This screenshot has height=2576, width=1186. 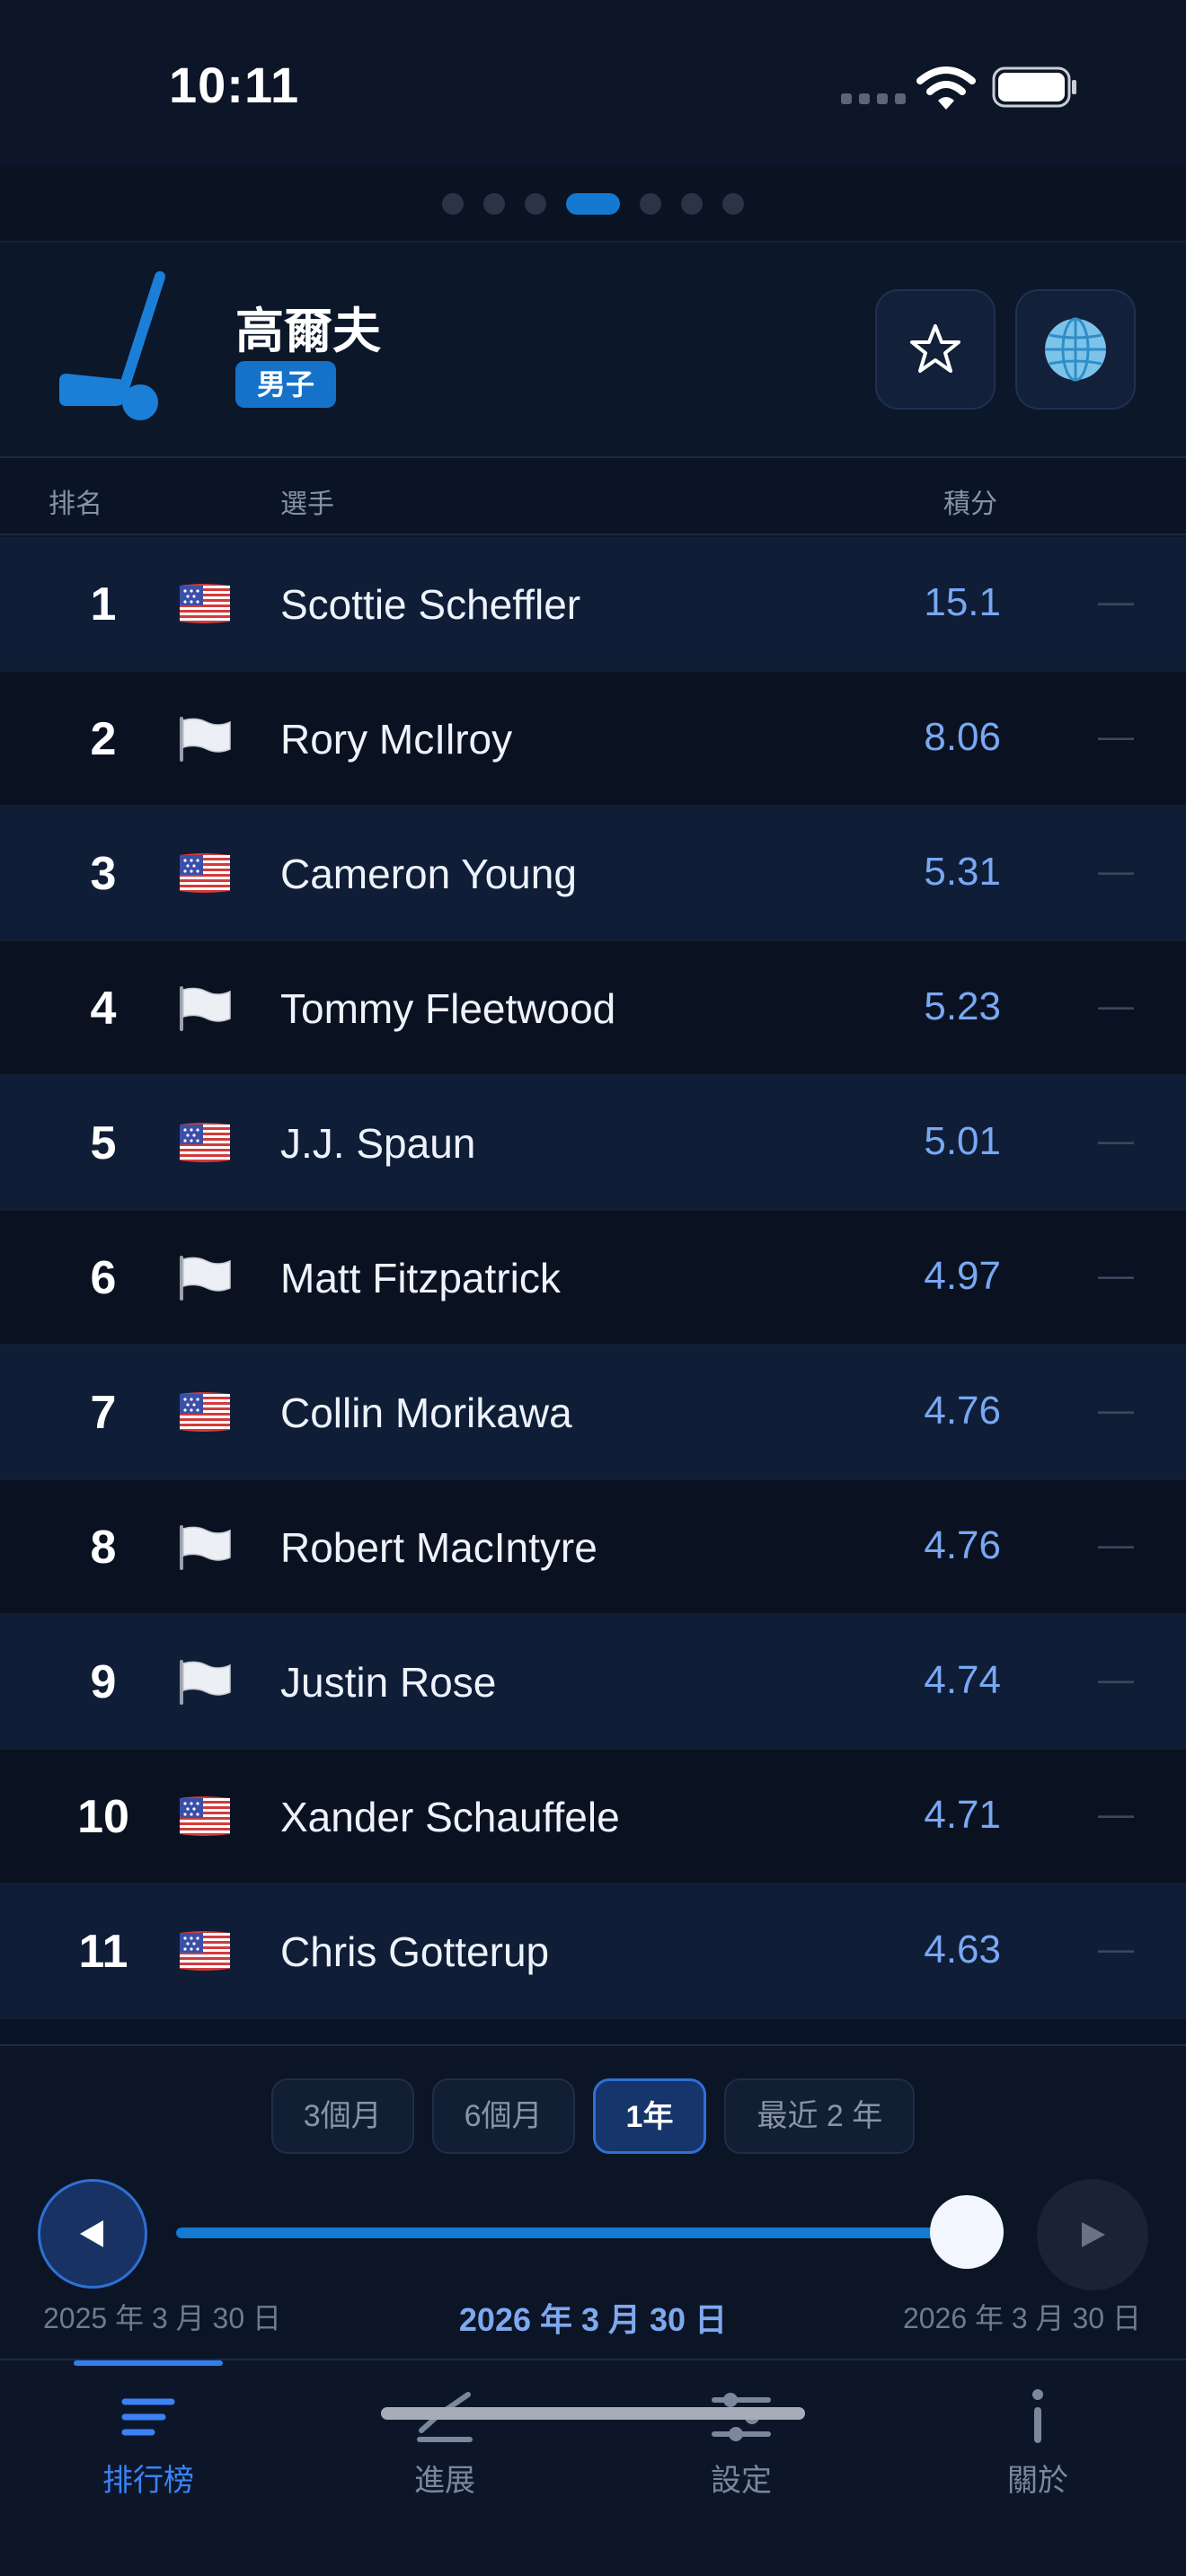 I want to click on rank-number: 7, so click(x=103, y=1413).